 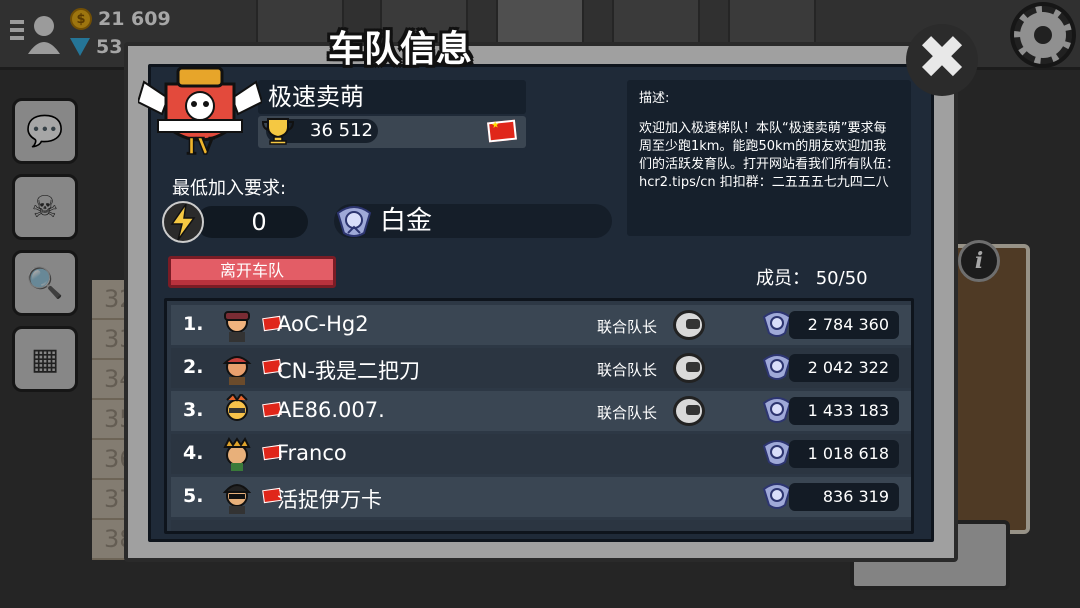 I want to click on min-rank-value: 白金, so click(x=406, y=221).